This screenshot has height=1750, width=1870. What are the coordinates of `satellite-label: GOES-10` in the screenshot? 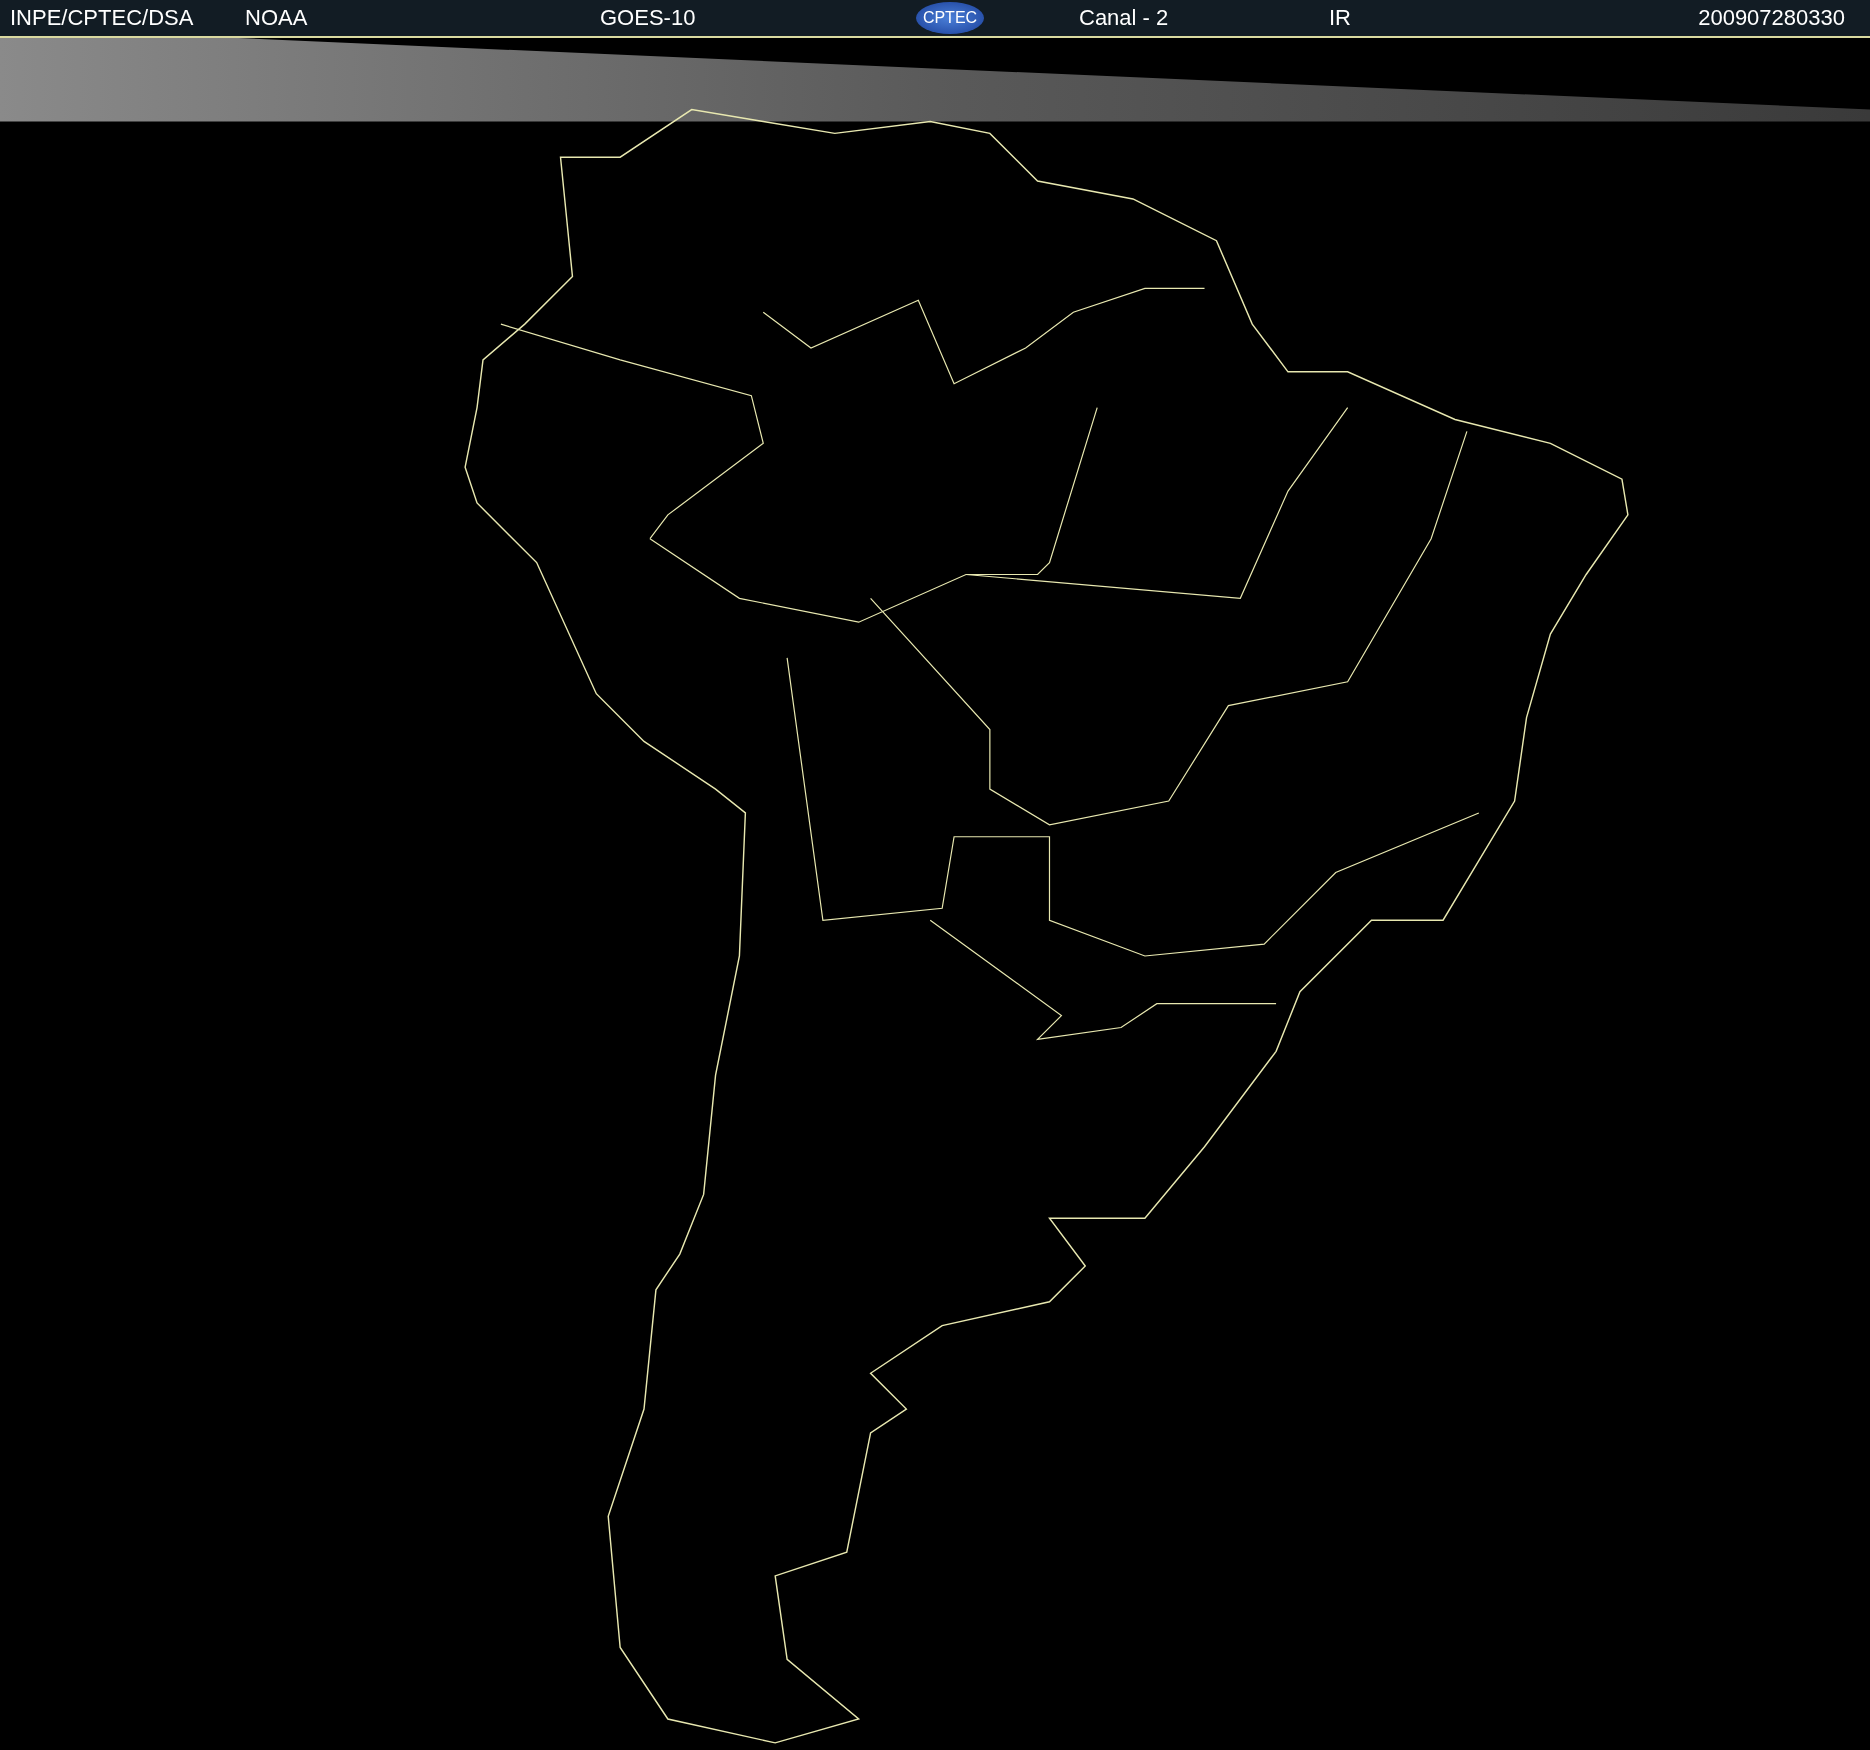 It's located at (648, 18).